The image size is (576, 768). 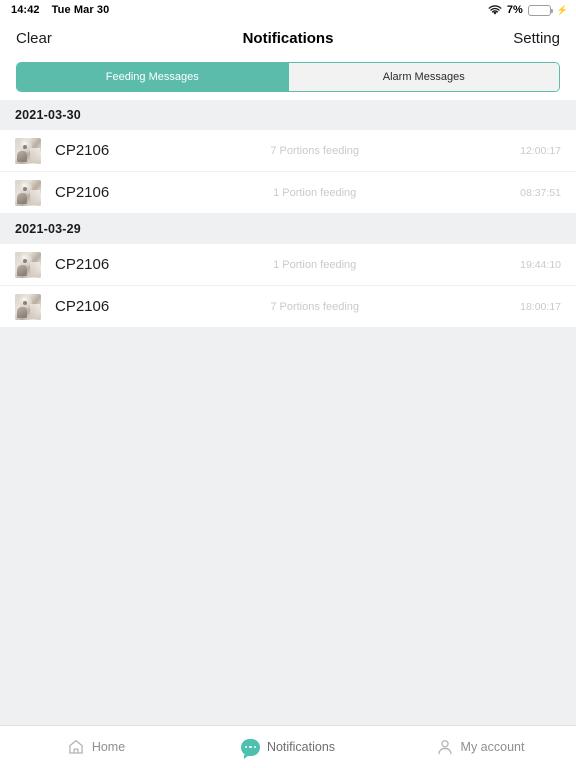 What do you see at coordinates (25, 10) in the screenshot?
I see `status-time: 14:42` at bounding box center [25, 10].